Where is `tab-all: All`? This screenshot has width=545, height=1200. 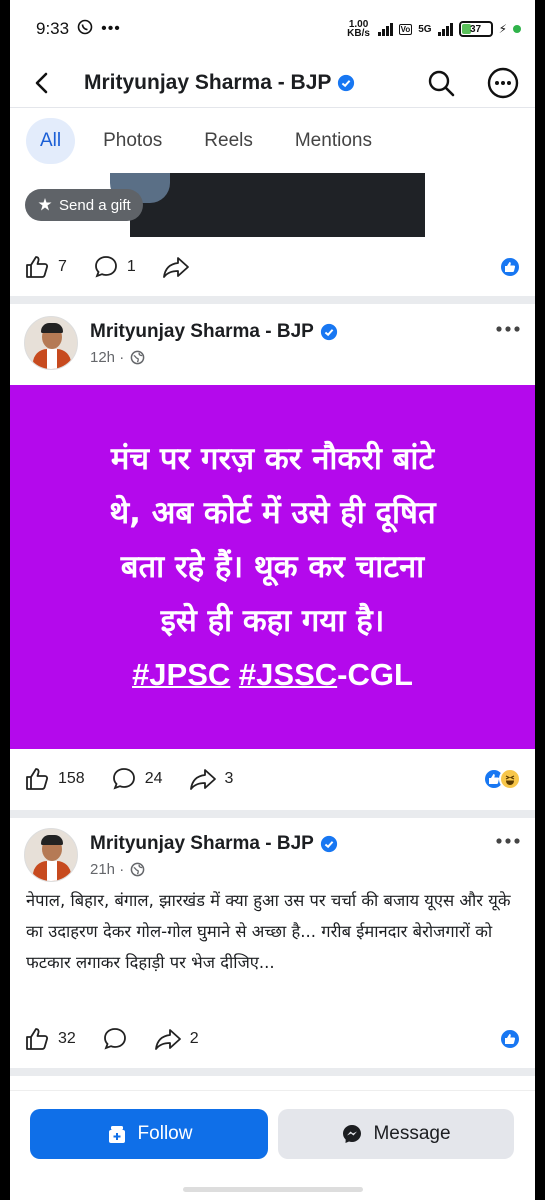 tab-all: All is located at coordinates (51, 141).